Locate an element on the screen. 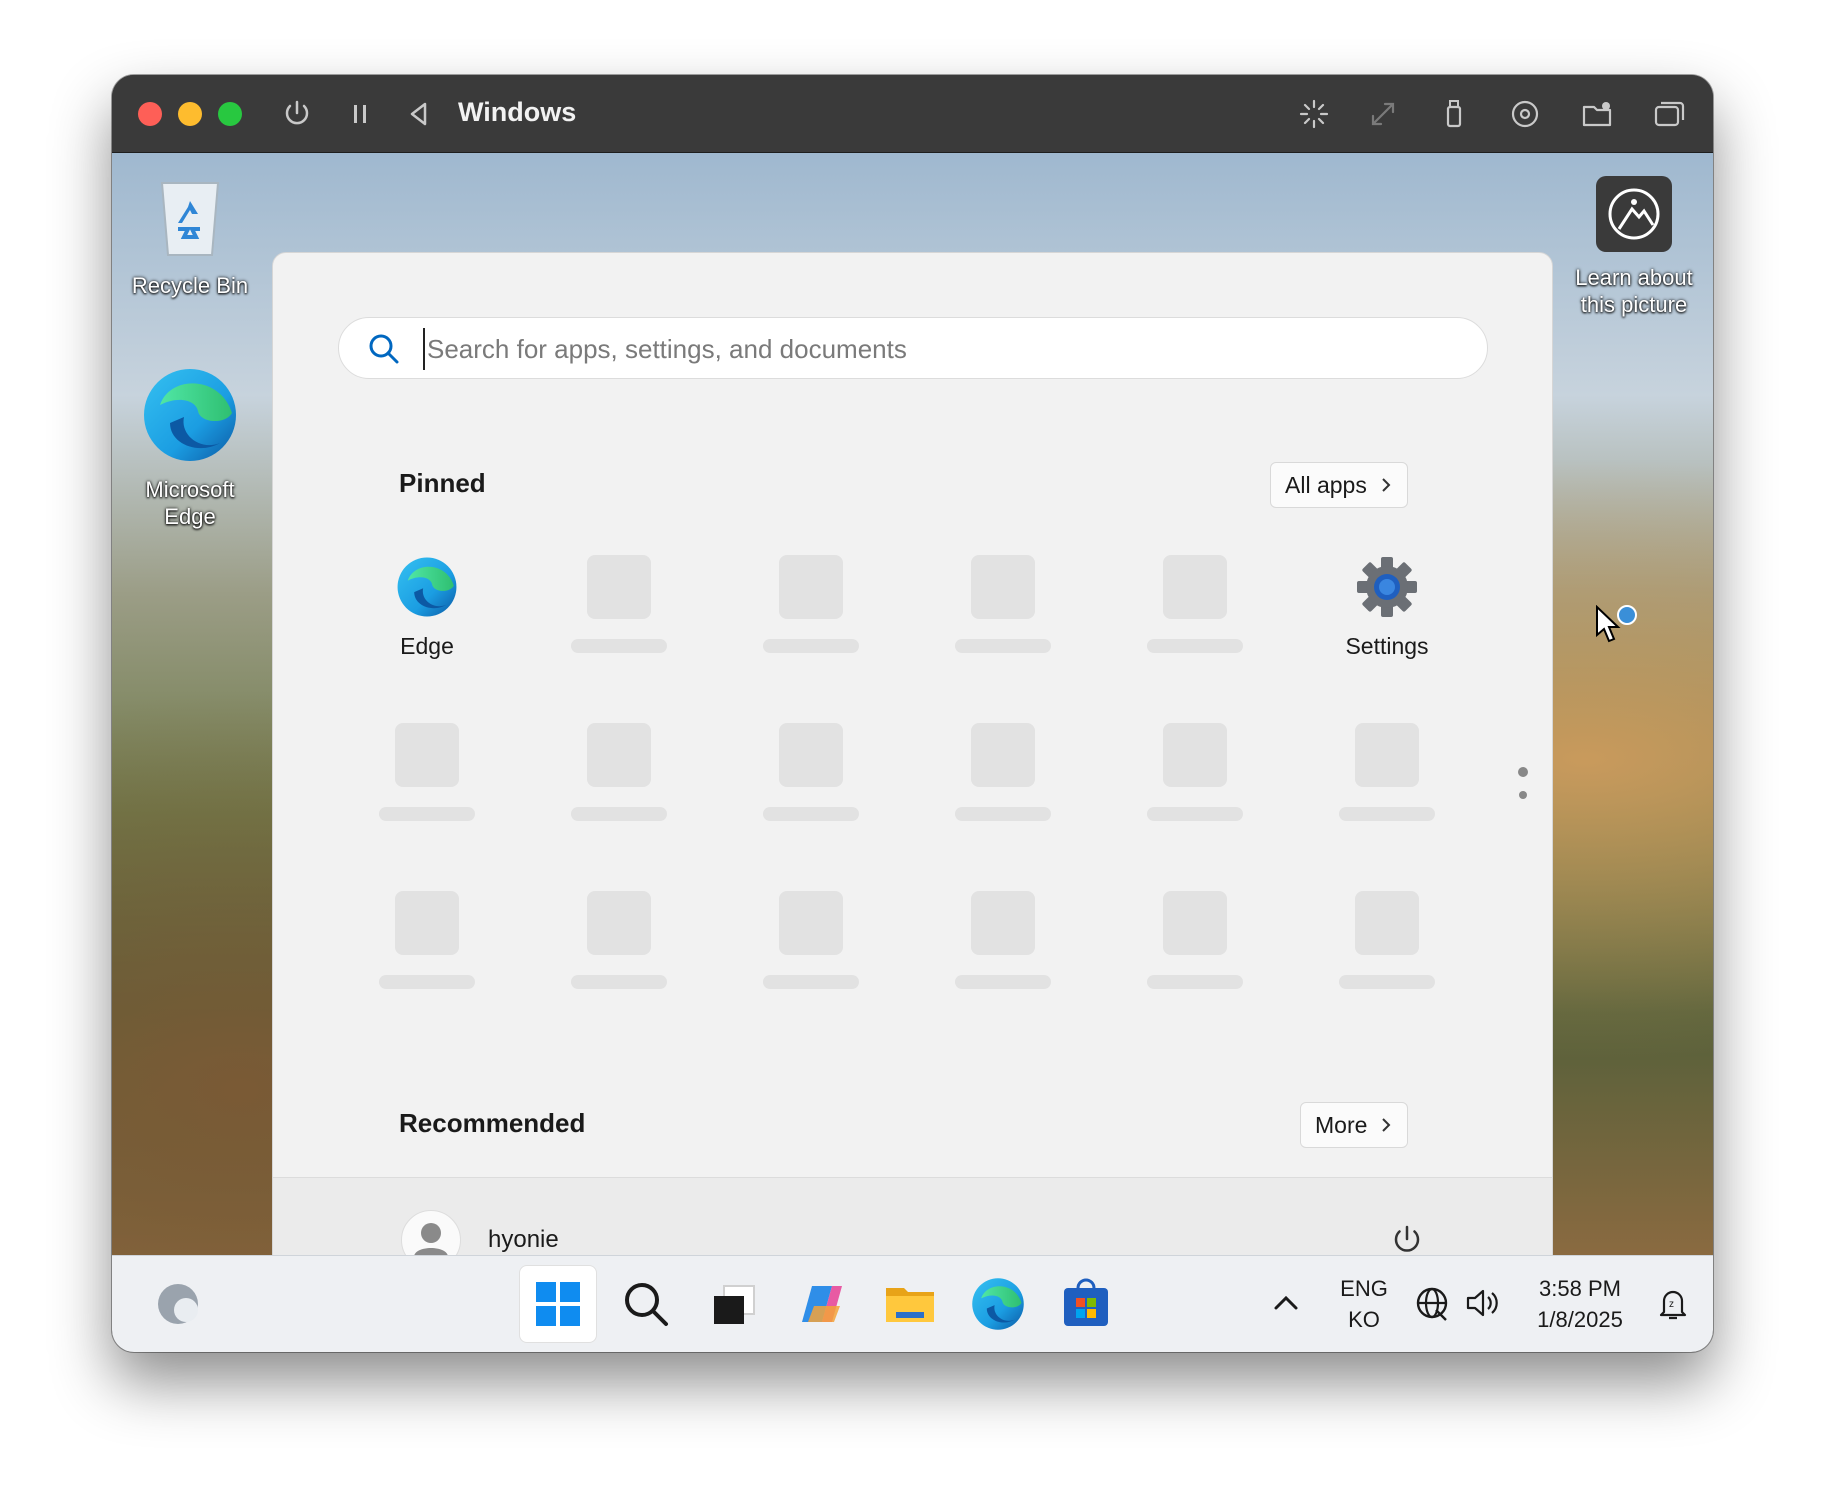 This screenshot has height=1500, width=1824. more-button: More is located at coordinates (1354, 1125).